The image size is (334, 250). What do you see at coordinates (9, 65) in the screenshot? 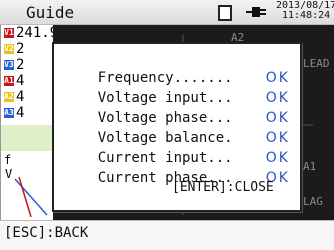
I see `channel-chip-v3: V3` at bounding box center [9, 65].